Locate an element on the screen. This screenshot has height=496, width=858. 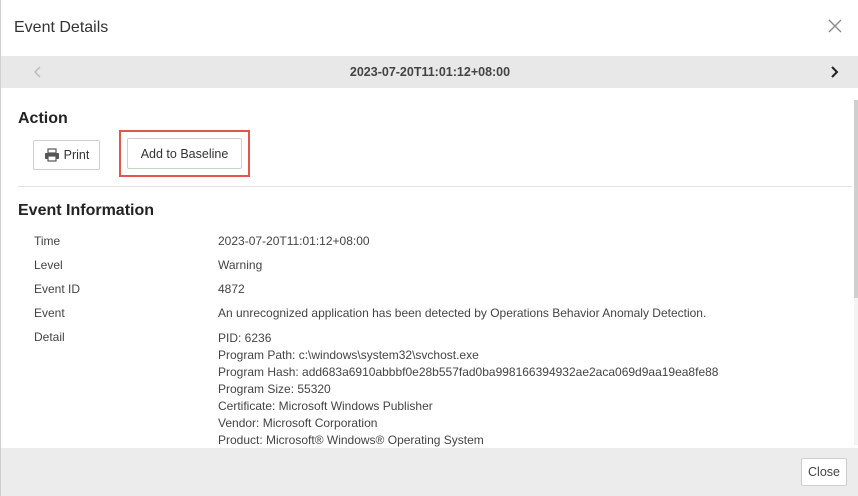
close-button-label: Close is located at coordinates (824, 472).